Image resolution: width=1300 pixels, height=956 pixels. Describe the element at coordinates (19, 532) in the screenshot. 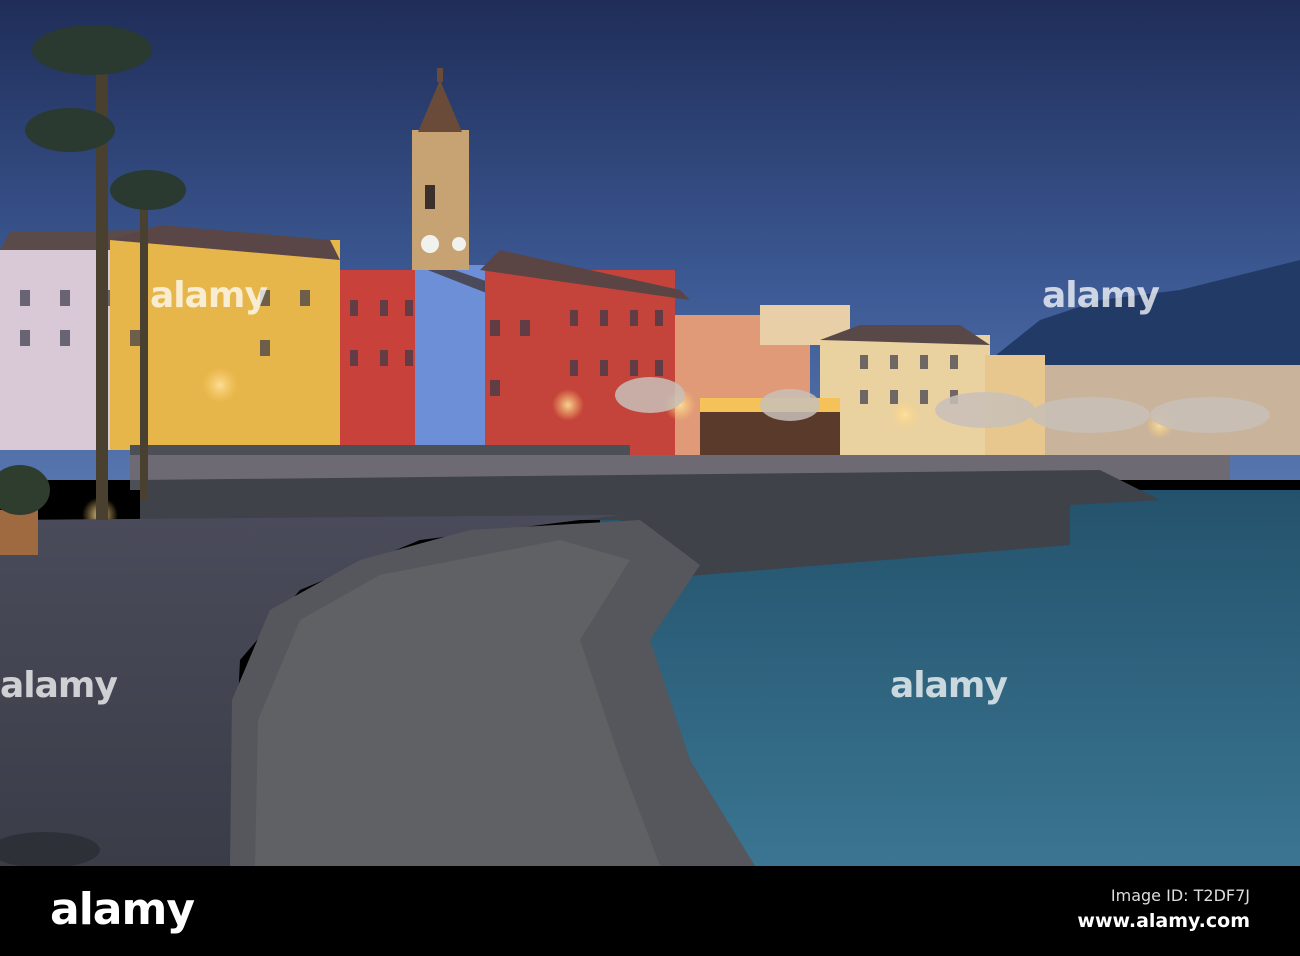

I see `planter` at that location.